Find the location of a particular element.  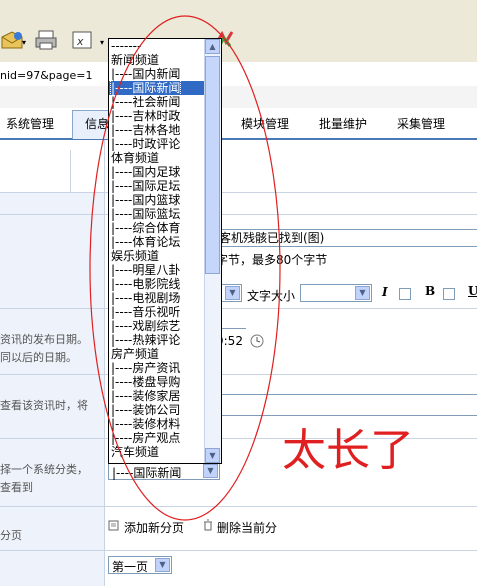

address-bar: nid=97&page=1 is located at coordinates (238, 75).